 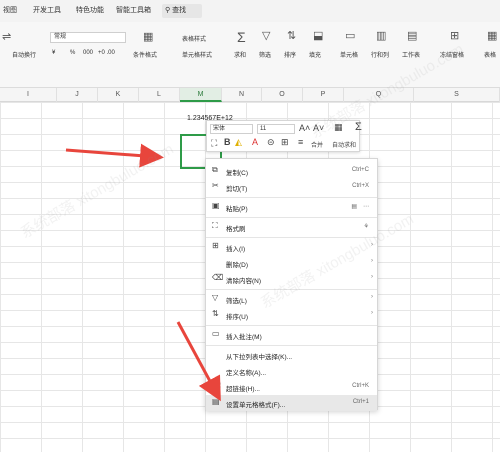 What do you see at coordinates (114, 155) in the screenshot?
I see `arrow-to-cell` at bounding box center [114, 155].